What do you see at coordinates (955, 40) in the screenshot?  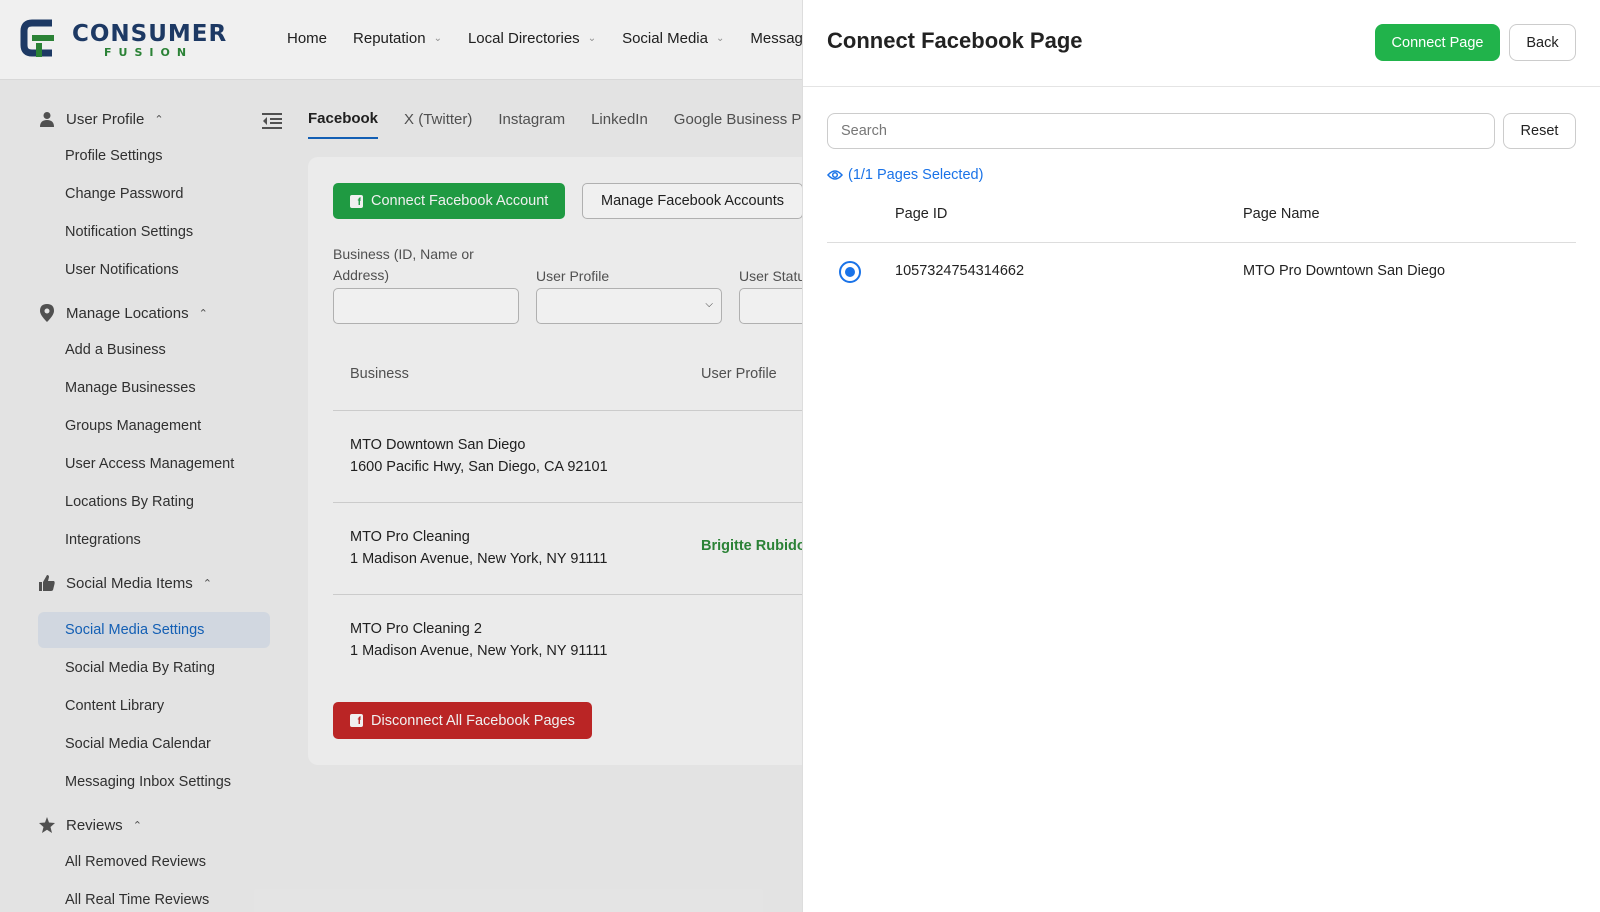 I see `drawer-title: Connect Facebook Page` at bounding box center [955, 40].